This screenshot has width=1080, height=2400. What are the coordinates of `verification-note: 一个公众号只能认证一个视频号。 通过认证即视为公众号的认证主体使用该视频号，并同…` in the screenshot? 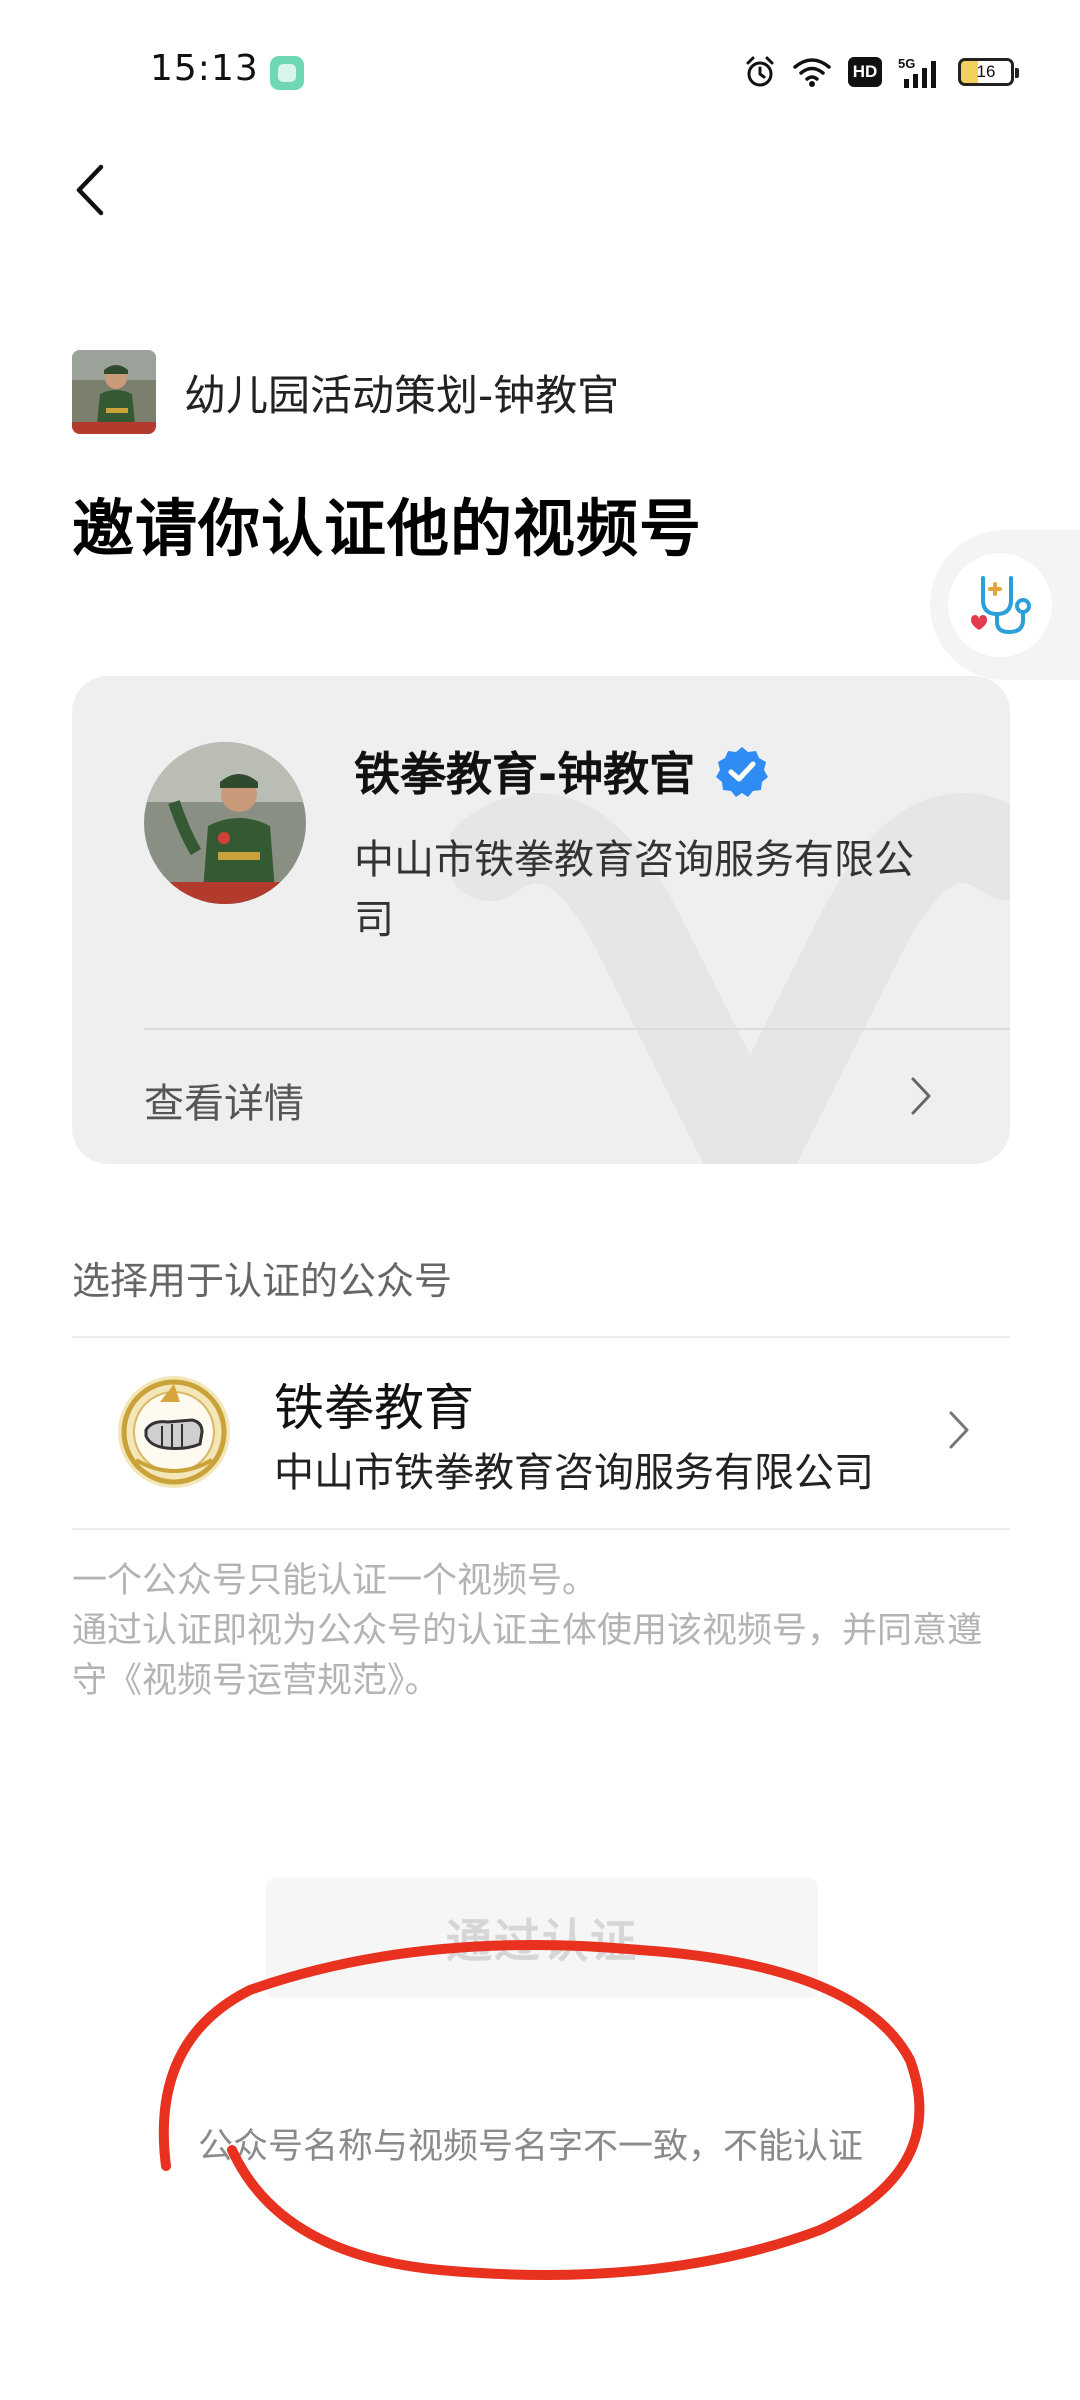 It's located at (542, 1631).